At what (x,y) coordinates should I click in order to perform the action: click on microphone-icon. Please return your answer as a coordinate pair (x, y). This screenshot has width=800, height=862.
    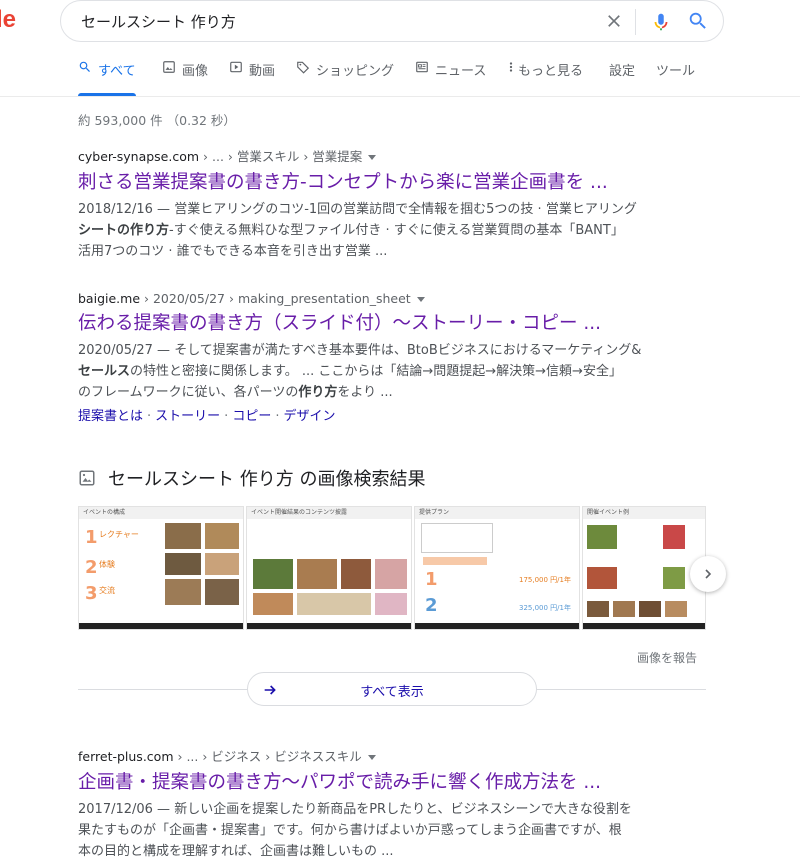
    Looking at the image, I should click on (661, 22).